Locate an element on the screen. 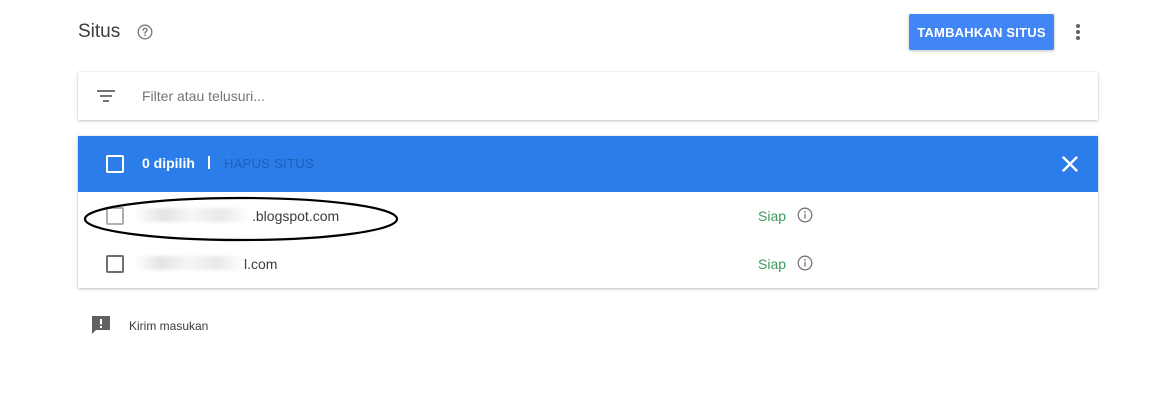 The height and width of the screenshot is (418, 1151). send-feedback-link: Kirim masukan is located at coordinates (160, 325).